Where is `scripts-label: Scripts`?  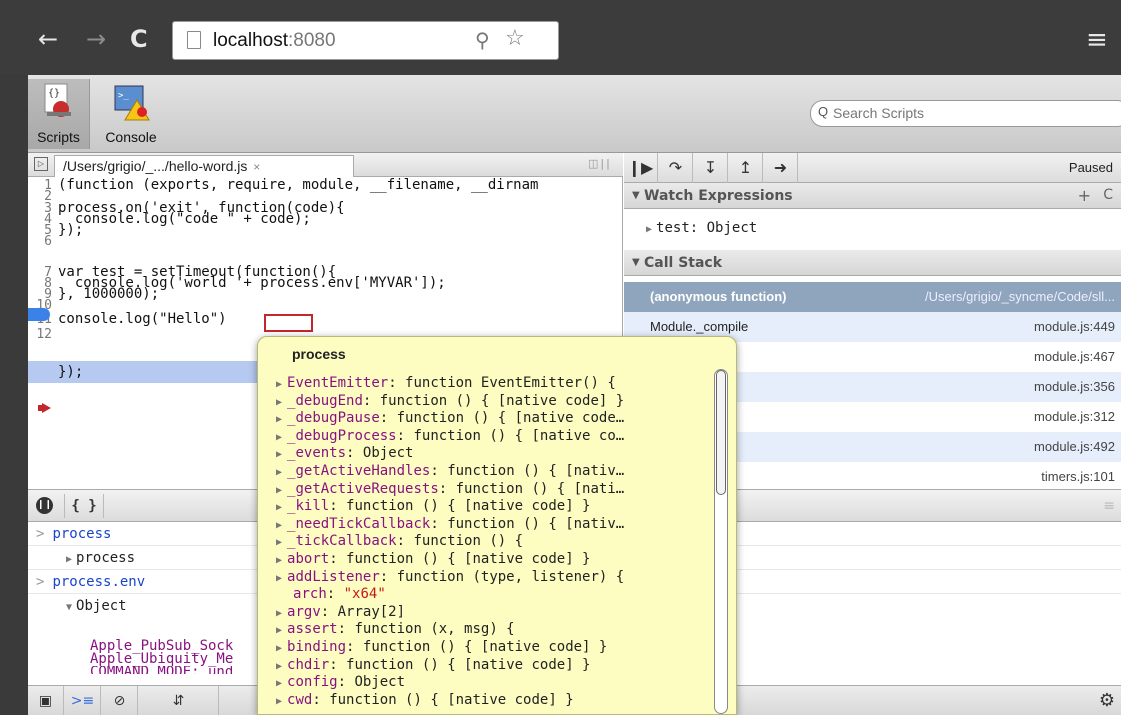
scripts-label: Scripts is located at coordinates (58, 137).